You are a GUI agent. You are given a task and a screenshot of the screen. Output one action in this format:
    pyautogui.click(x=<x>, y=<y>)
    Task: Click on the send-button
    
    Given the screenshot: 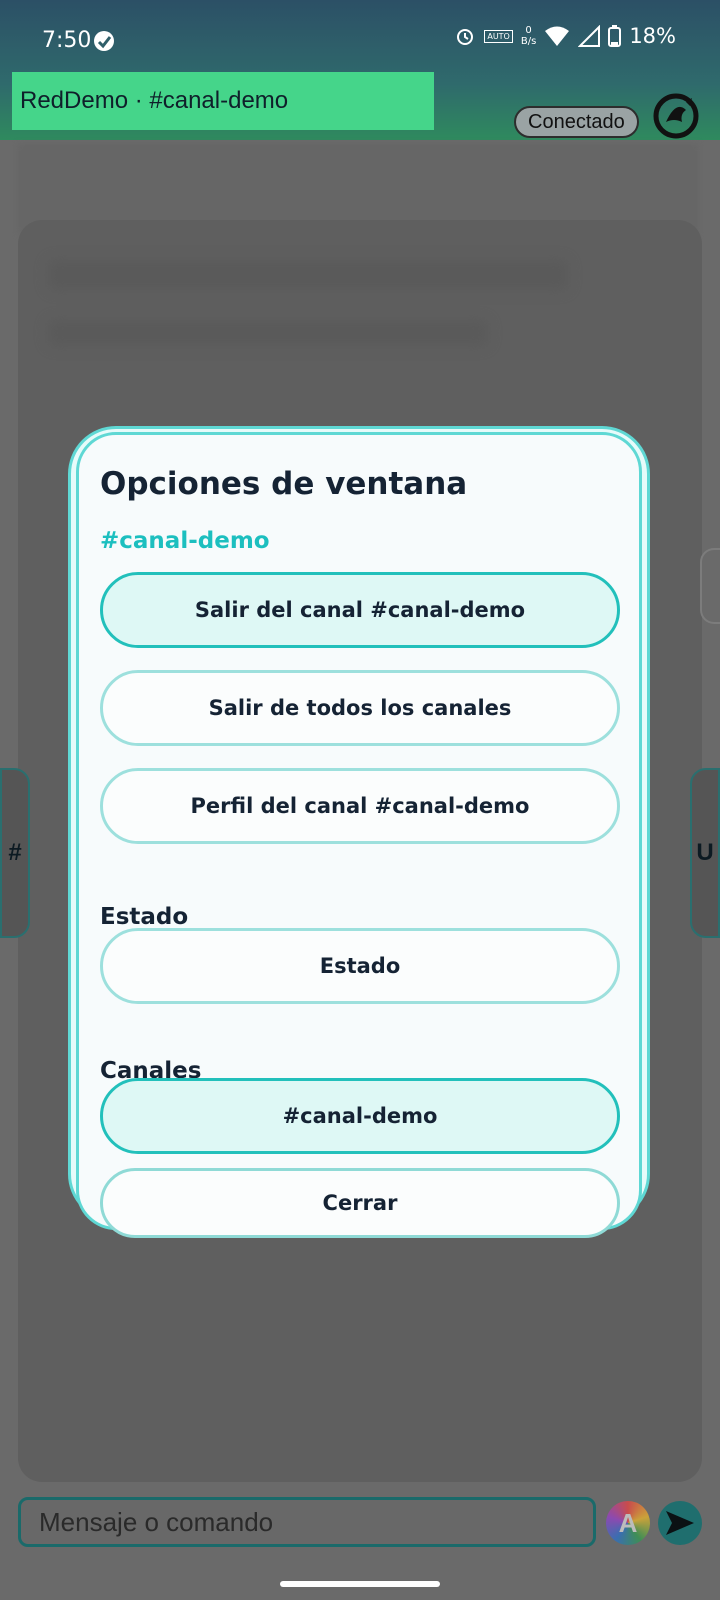 What is the action you would take?
    pyautogui.click(x=680, y=1523)
    